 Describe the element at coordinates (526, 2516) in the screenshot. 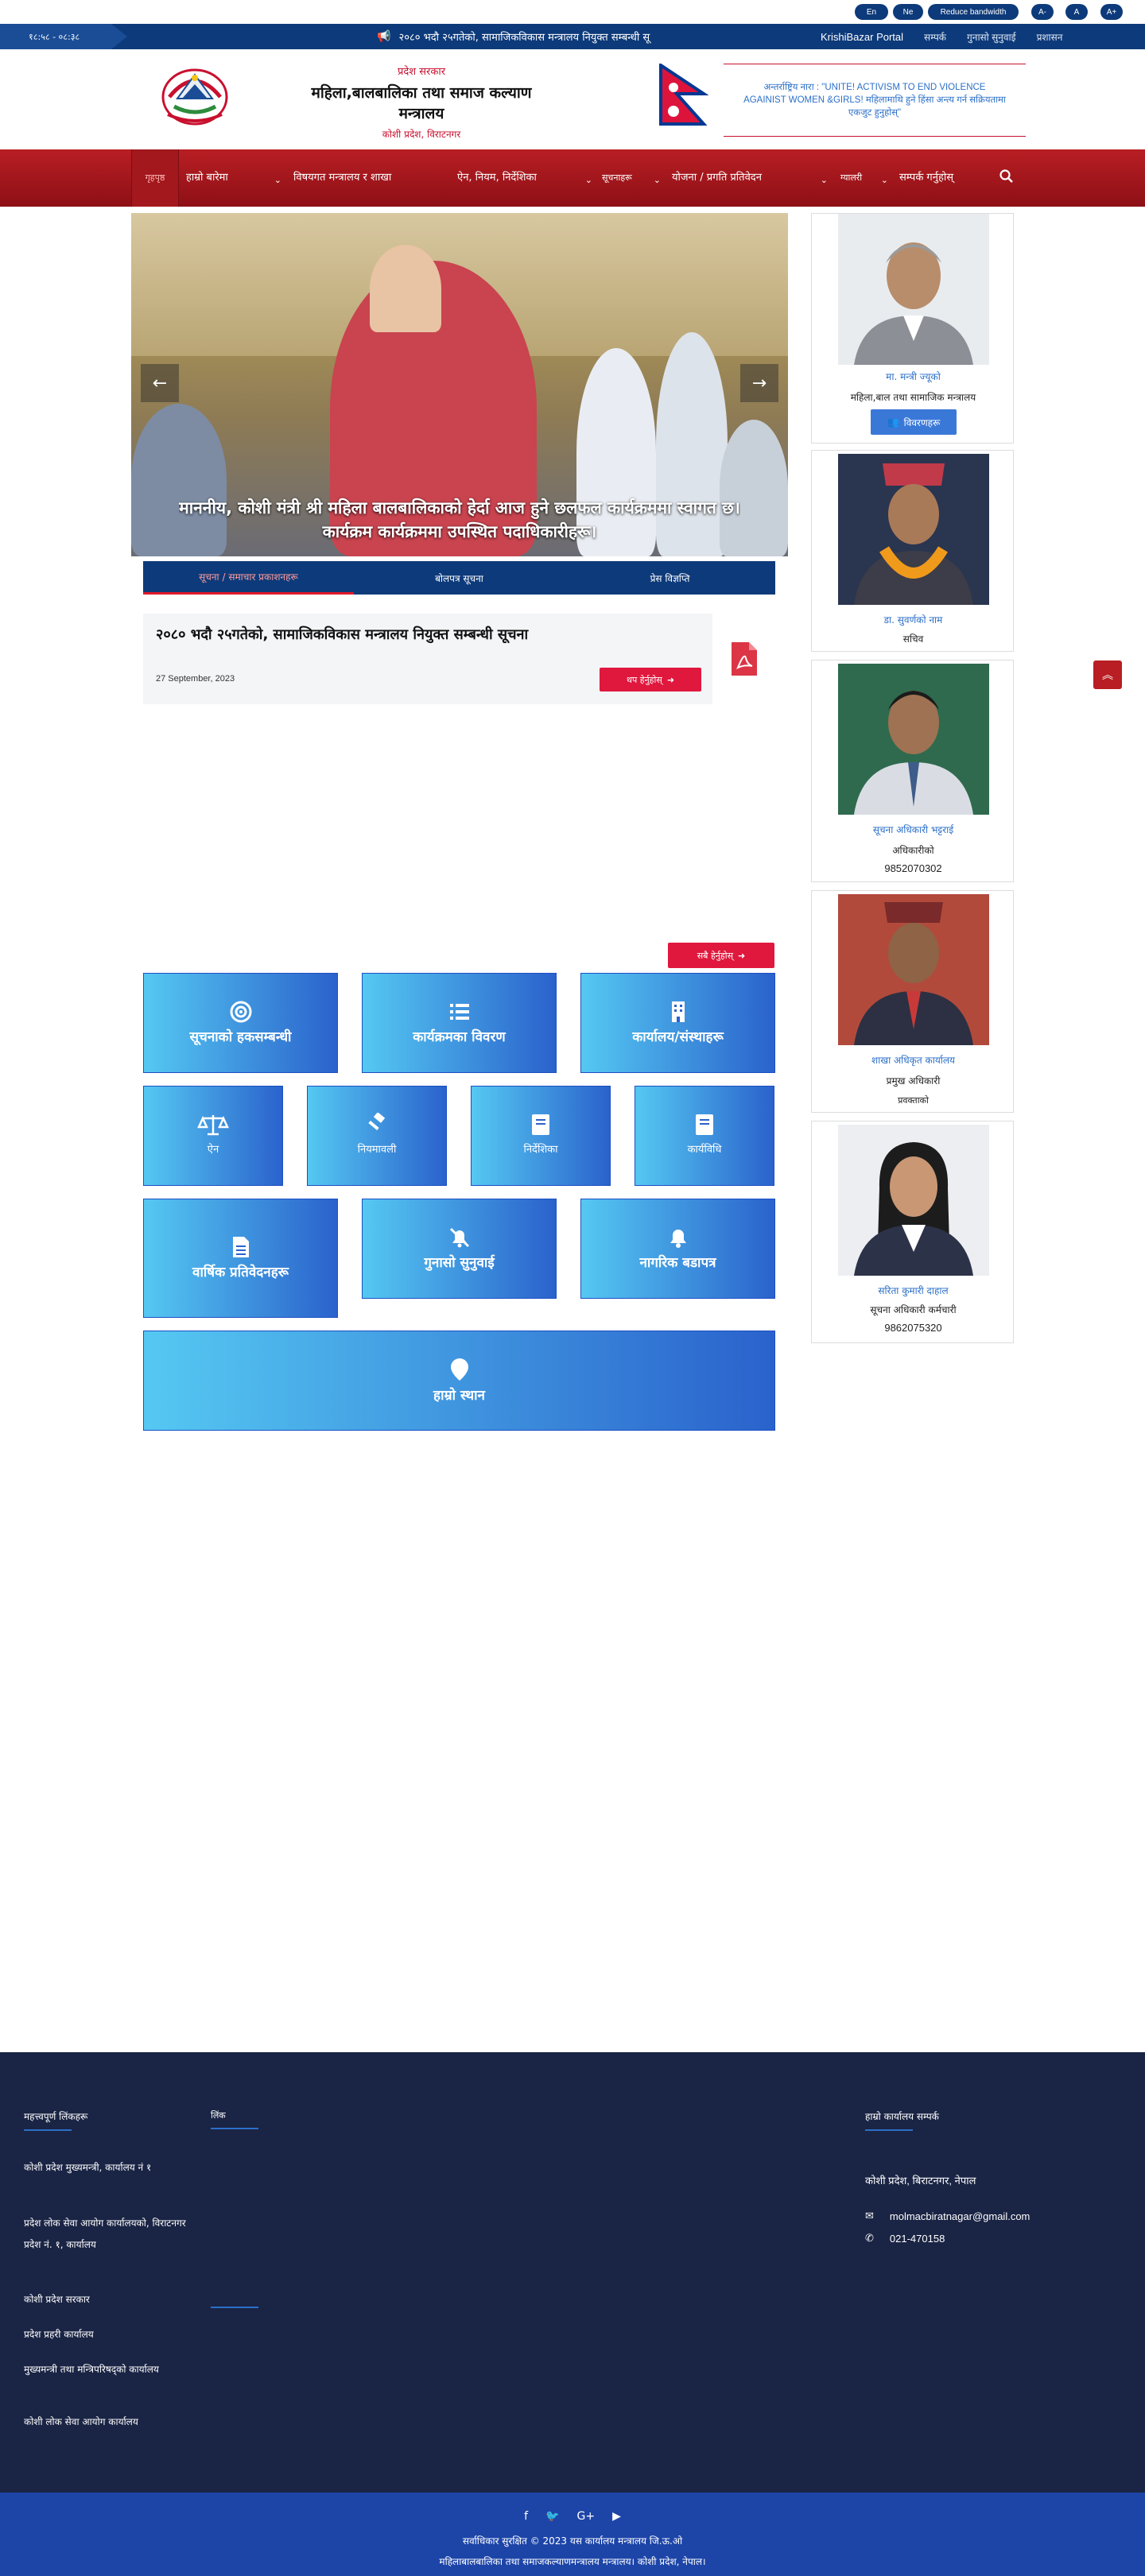

I see `facebook-icon: f` at that location.